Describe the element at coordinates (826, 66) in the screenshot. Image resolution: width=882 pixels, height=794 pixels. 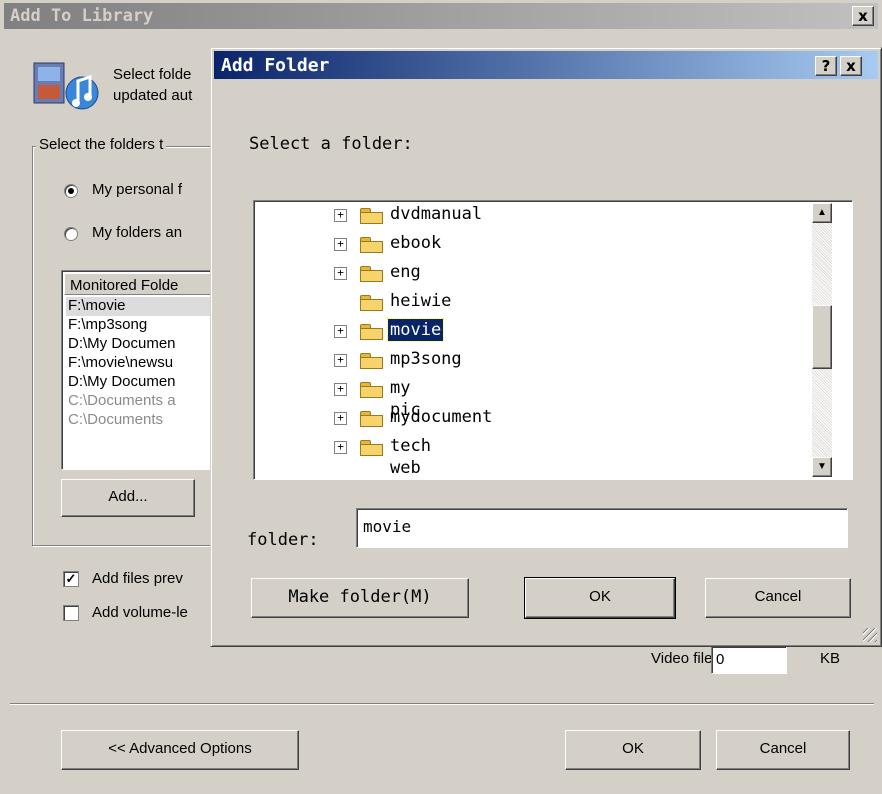
I see `help-button: ?` at that location.